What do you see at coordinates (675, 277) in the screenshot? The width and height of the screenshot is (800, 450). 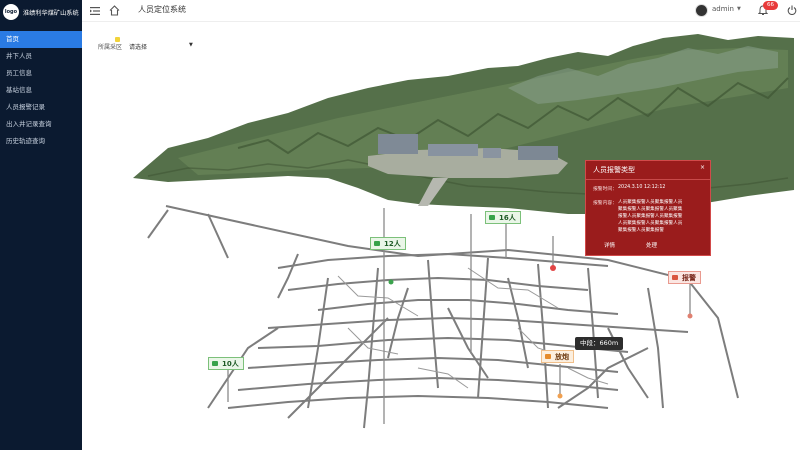 I see `alarm-icon` at bounding box center [675, 277].